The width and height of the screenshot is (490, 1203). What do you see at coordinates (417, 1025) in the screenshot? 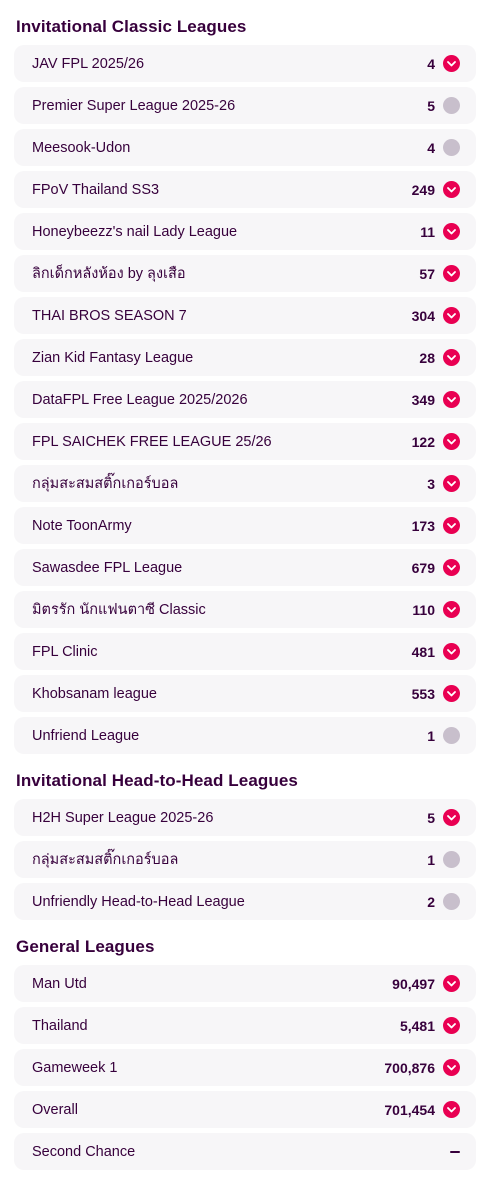
I see `league-rank: 5,481` at bounding box center [417, 1025].